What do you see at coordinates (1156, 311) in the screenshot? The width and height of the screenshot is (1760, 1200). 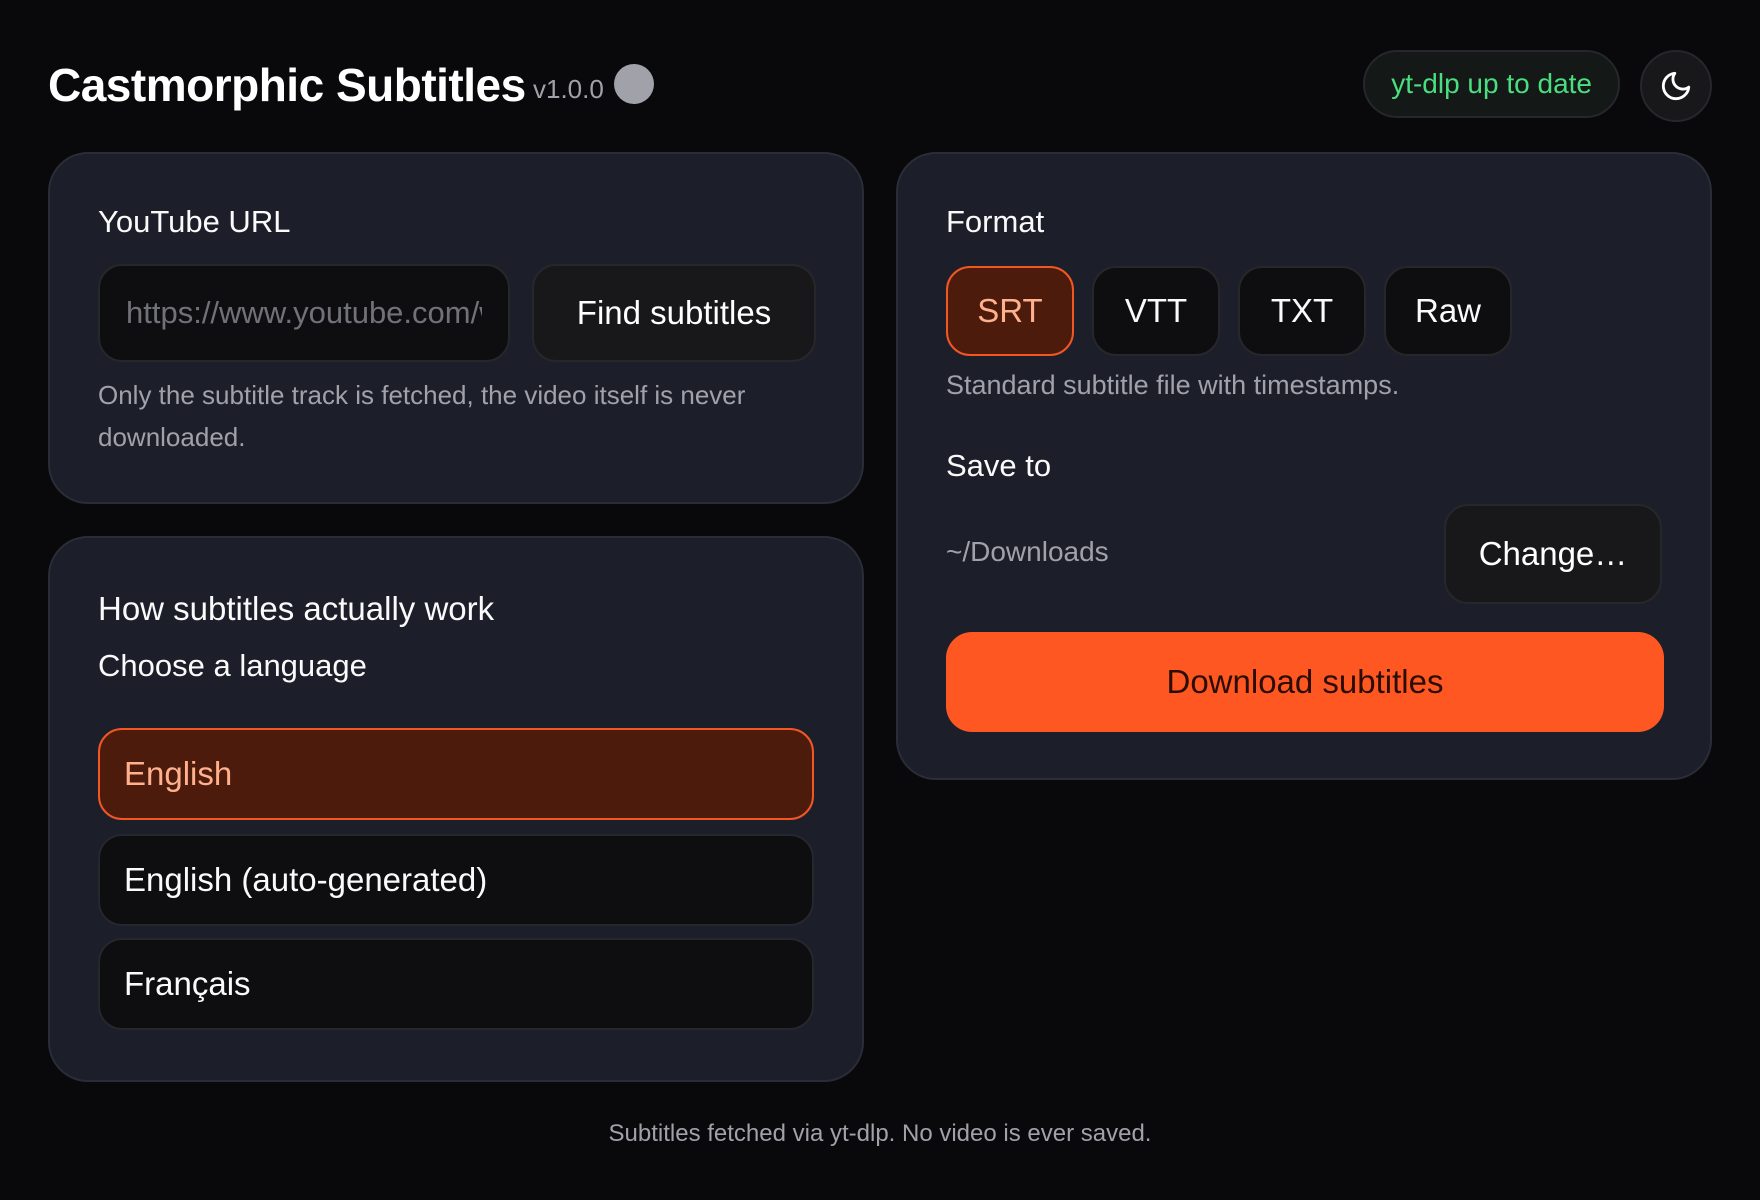 I see `format-vtt-button: VTT` at bounding box center [1156, 311].